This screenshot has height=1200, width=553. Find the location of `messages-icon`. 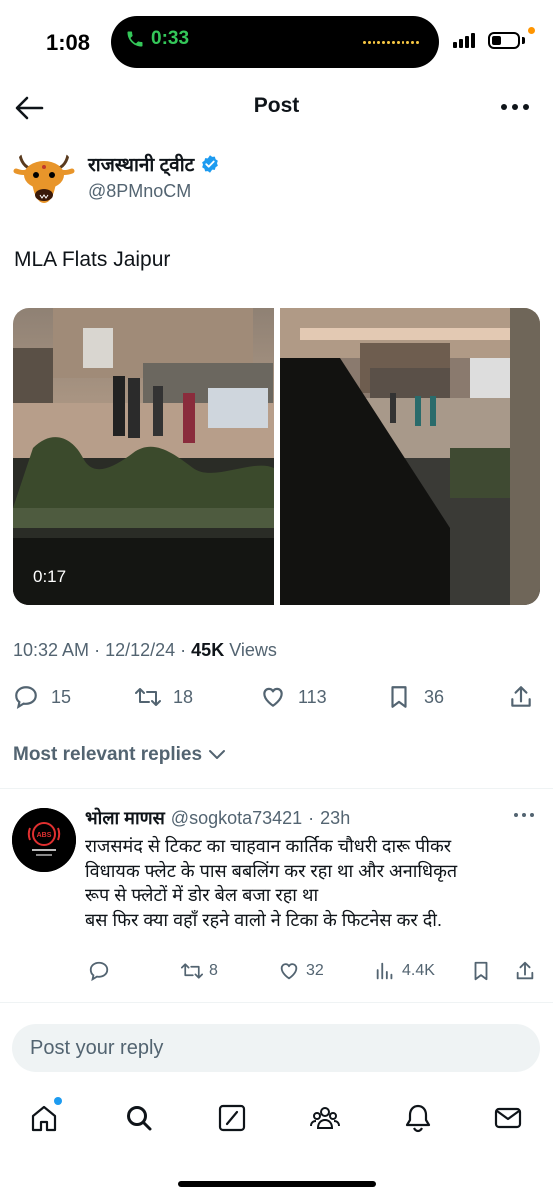

messages-icon is located at coordinates (508, 1118).